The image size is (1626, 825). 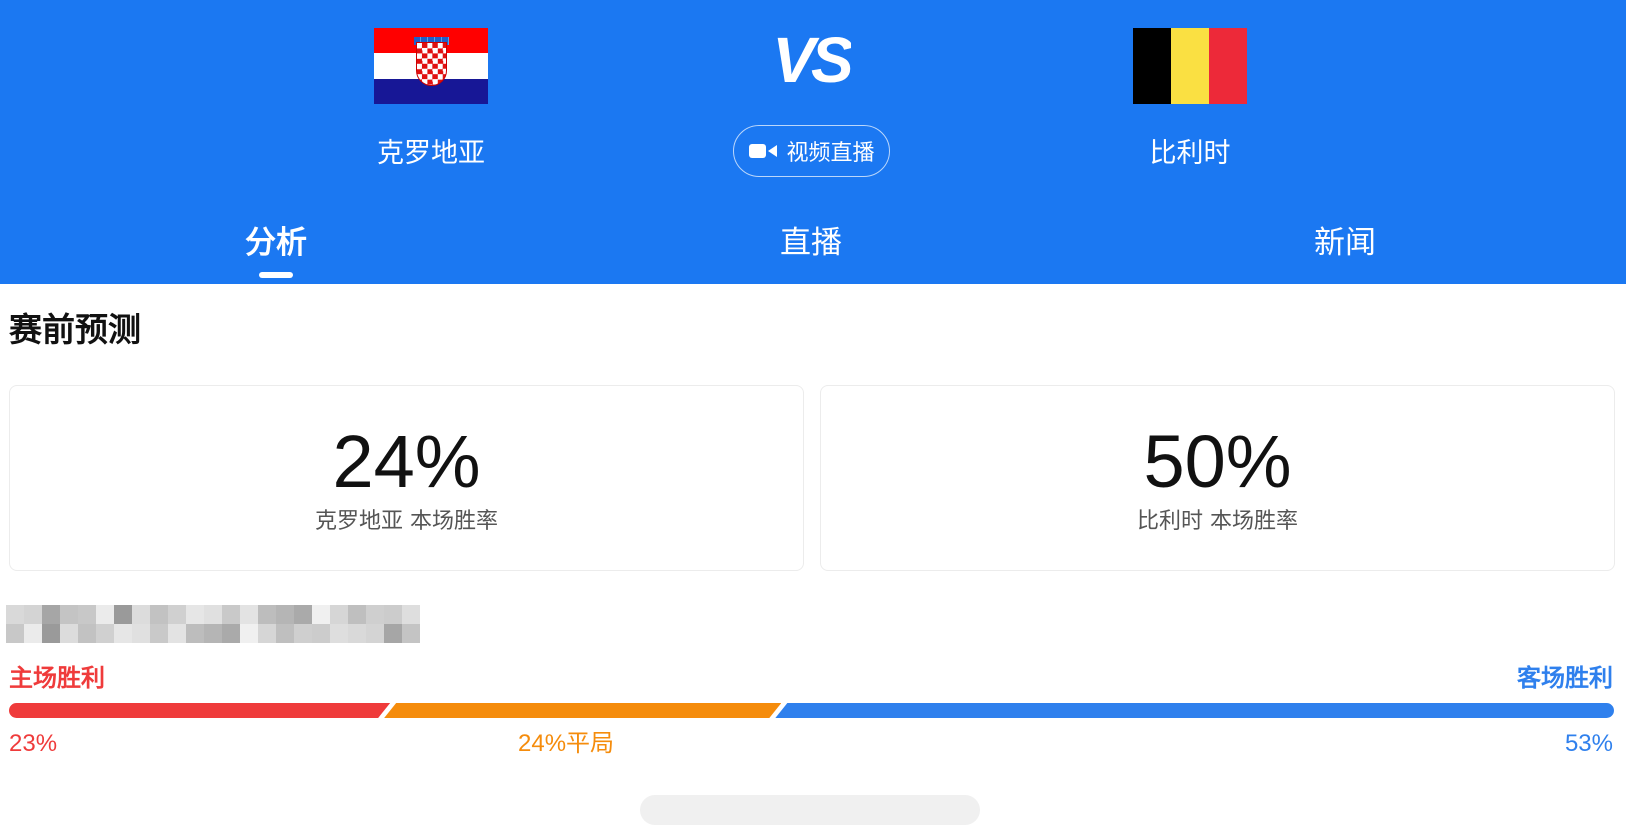 I want to click on home-team-name: 克罗地亚, so click(x=431, y=153).